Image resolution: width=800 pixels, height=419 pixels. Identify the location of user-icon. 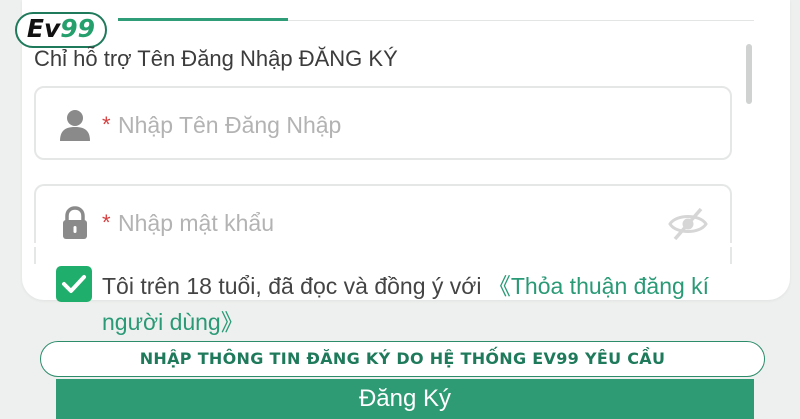
(75, 125).